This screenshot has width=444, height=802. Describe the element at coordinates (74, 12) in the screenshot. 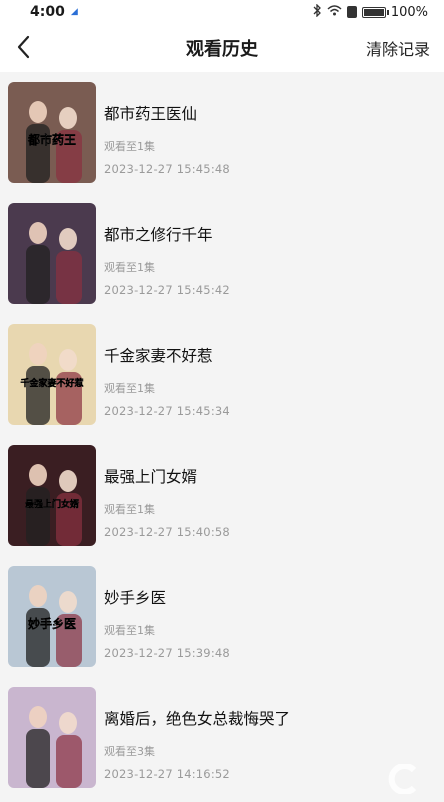

I see `location-icon: ◢` at that location.